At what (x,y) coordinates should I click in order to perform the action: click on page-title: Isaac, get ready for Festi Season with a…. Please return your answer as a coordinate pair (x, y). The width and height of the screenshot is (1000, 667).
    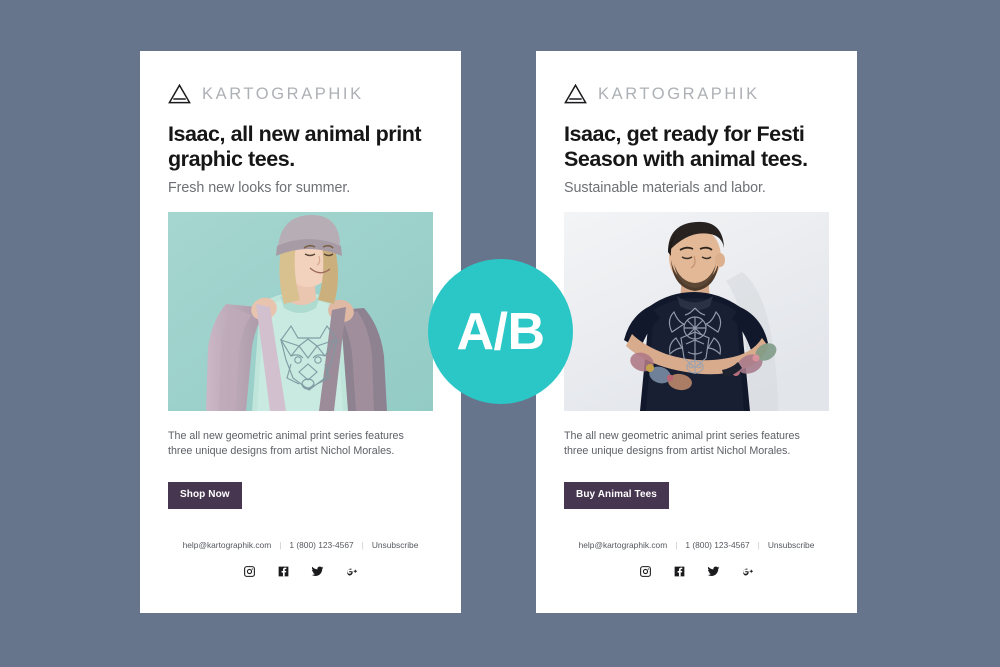
    Looking at the image, I should click on (686, 146).